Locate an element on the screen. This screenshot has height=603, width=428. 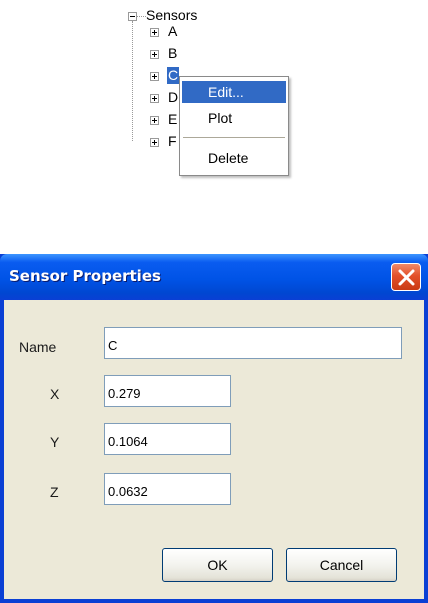
x-label: X is located at coordinates (55, 394).